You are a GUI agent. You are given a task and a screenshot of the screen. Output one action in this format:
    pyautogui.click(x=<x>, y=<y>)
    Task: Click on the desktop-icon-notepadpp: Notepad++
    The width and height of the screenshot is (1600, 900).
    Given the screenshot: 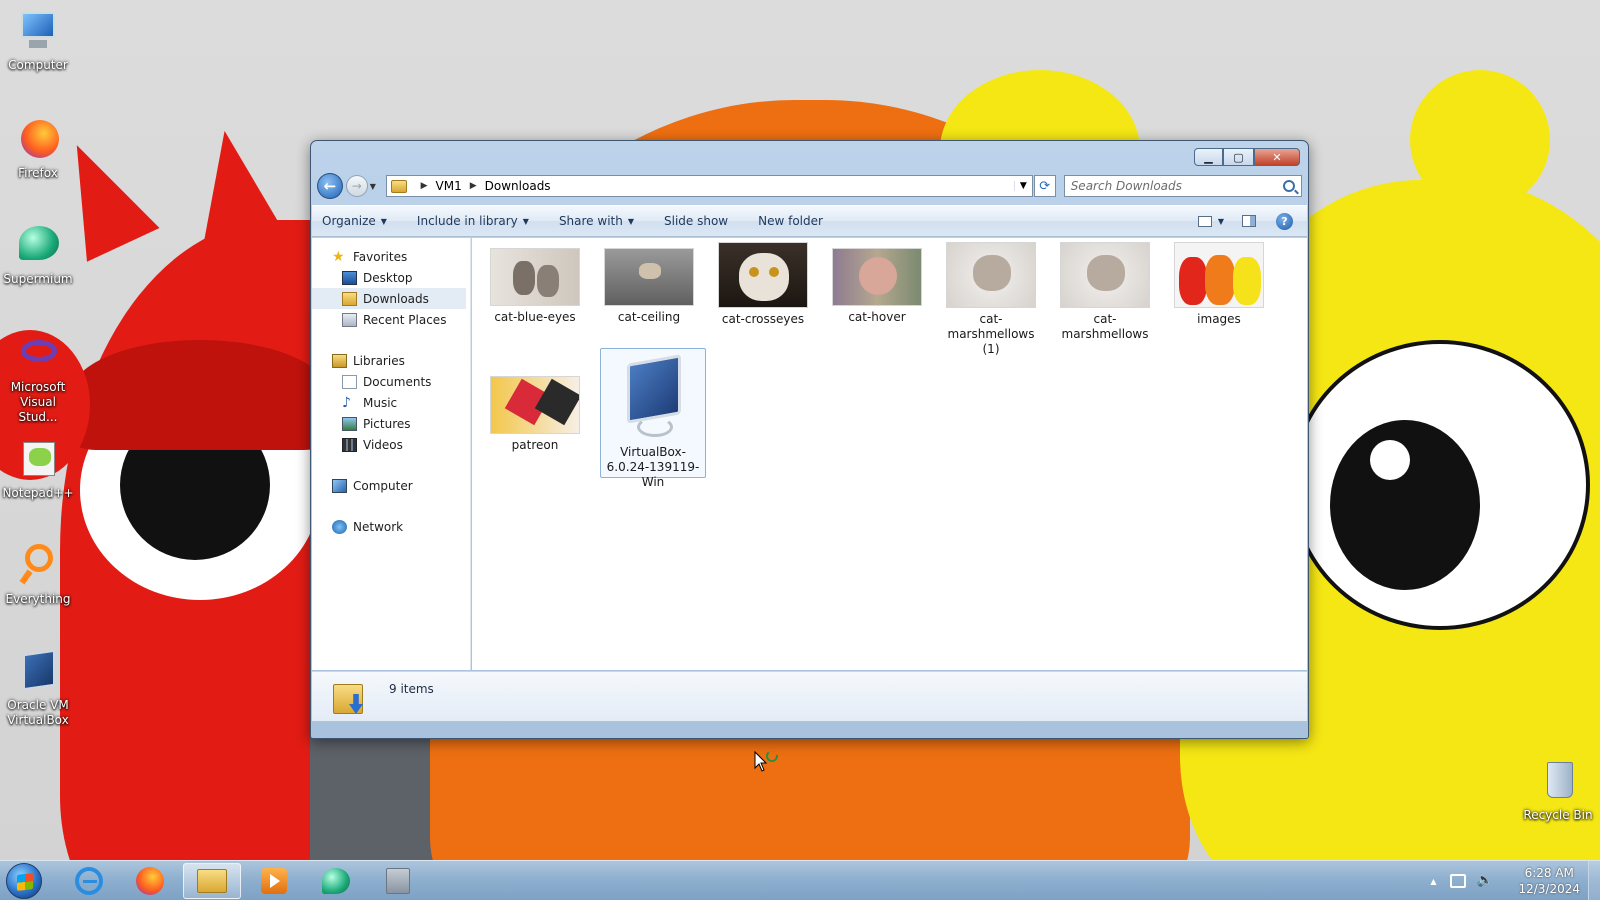 What is the action you would take?
    pyautogui.click(x=38, y=468)
    